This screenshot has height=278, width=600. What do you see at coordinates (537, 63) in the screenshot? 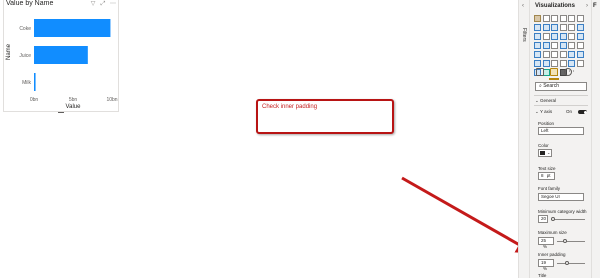
I see `key-influencers-icon` at bounding box center [537, 63].